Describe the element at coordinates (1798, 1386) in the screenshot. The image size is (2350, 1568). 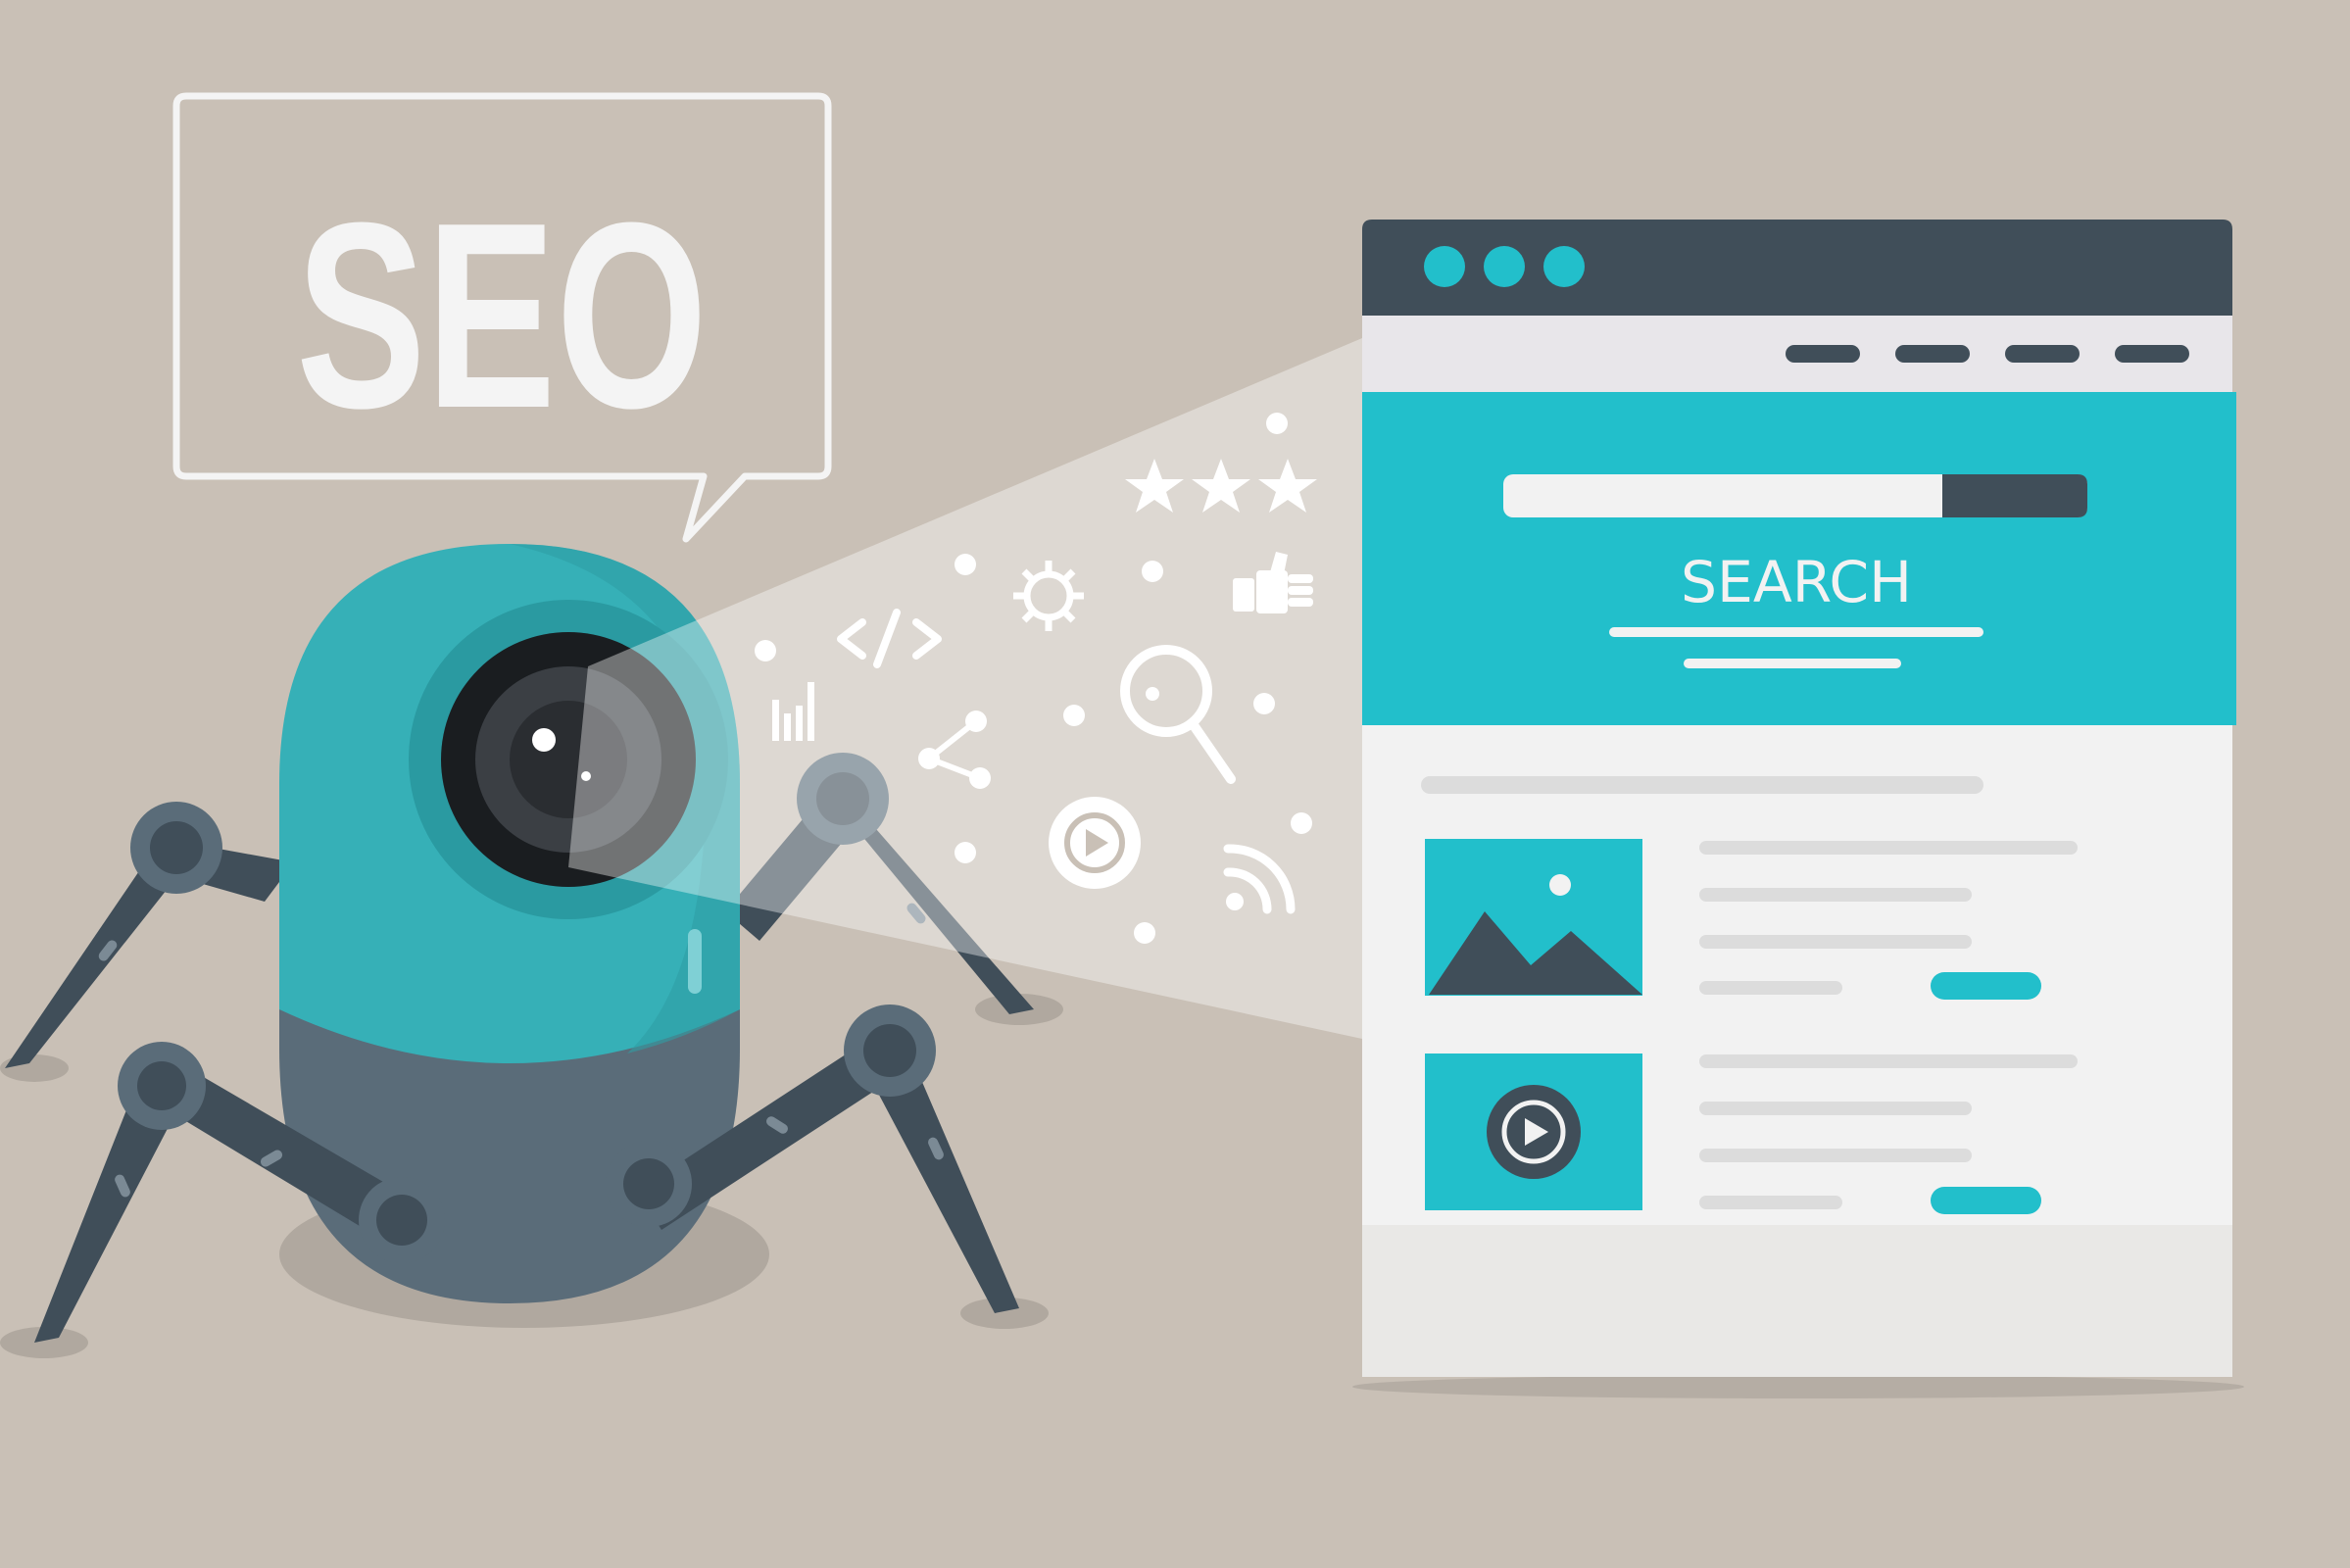
I see `browser-shadow` at that location.